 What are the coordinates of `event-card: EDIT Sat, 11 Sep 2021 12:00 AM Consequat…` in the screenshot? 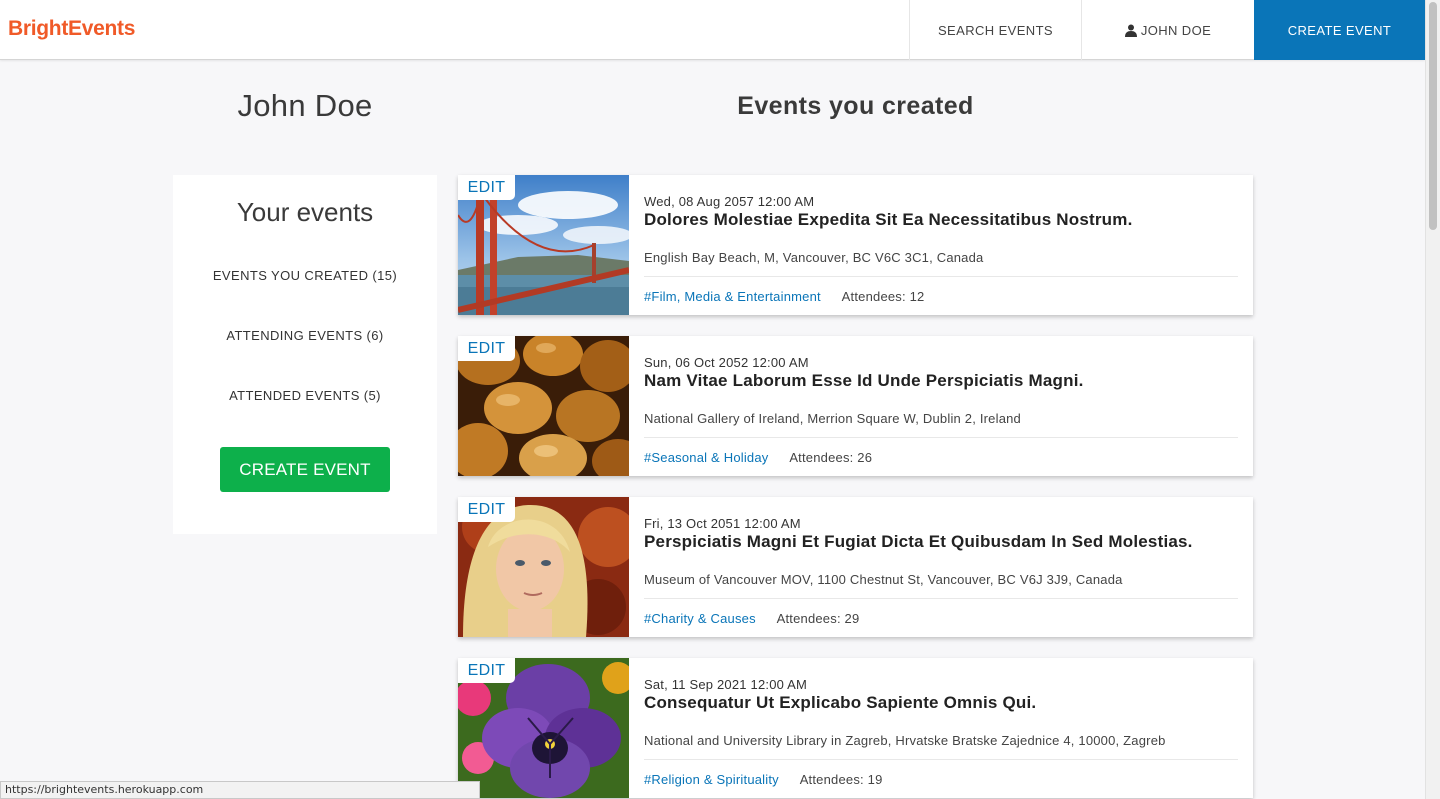 It's located at (855, 728).